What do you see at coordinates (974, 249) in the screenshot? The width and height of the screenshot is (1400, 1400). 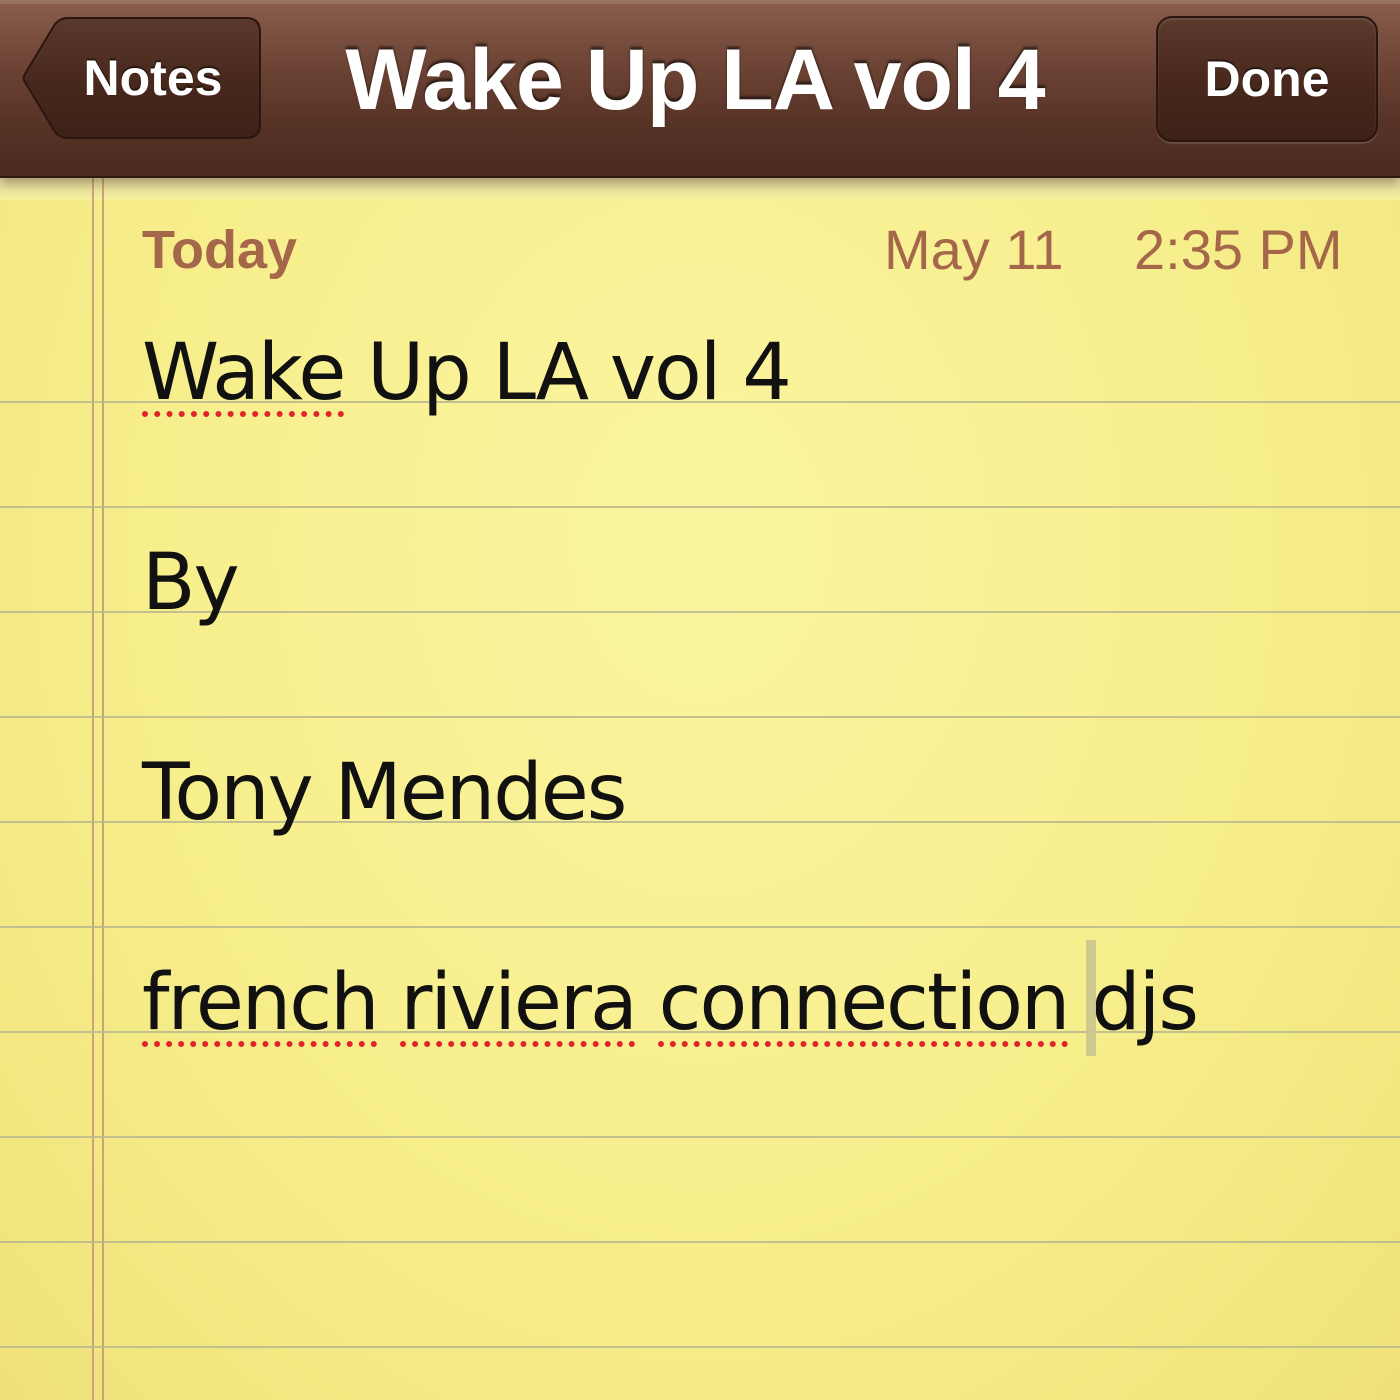 I see `note-date: May 11` at bounding box center [974, 249].